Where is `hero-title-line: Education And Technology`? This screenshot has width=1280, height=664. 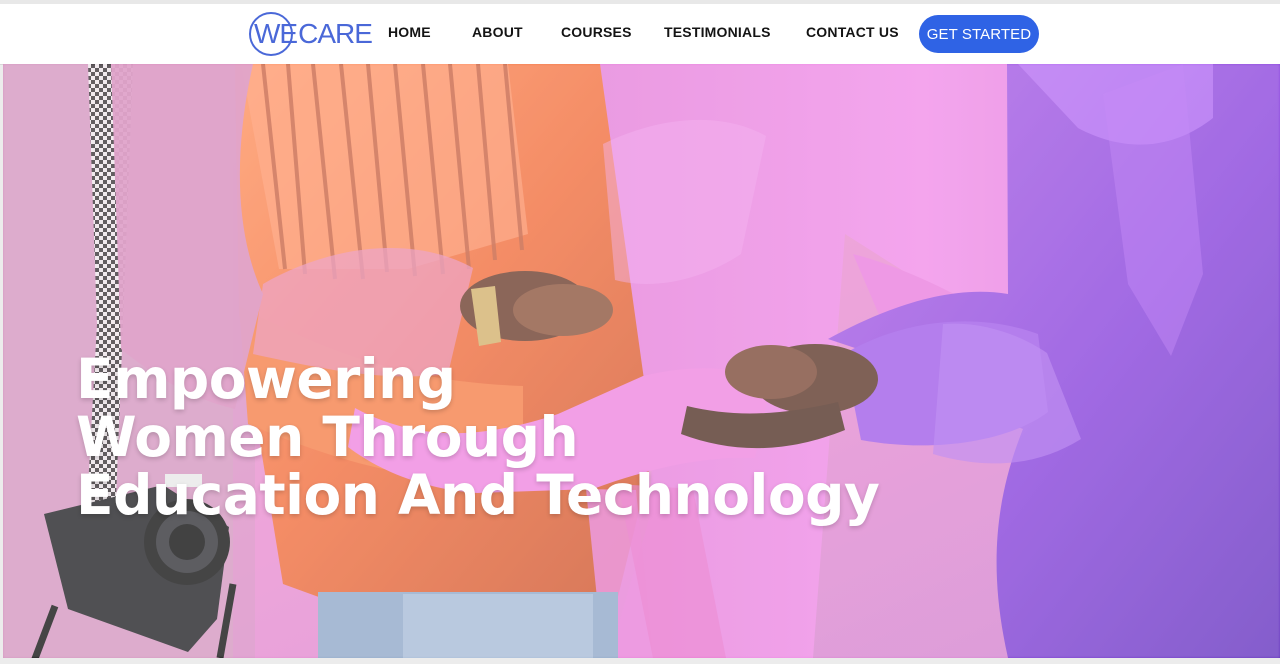
hero-title-line: Education And Technology is located at coordinates (478, 495).